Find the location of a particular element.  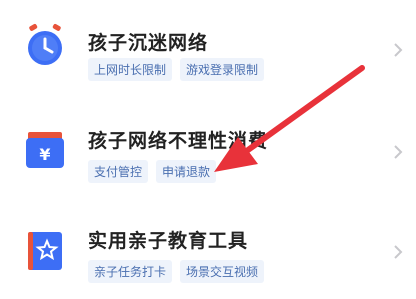

alarm-clock-icon is located at coordinates (45, 44).